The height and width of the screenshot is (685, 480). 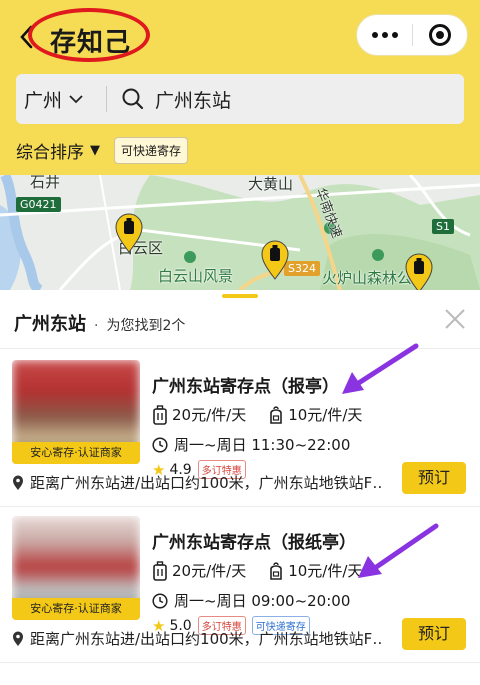 What do you see at coordinates (102, 150) in the screenshot?
I see `filter-row: 综合排序 ▼ 可快递寄存` at bounding box center [102, 150].